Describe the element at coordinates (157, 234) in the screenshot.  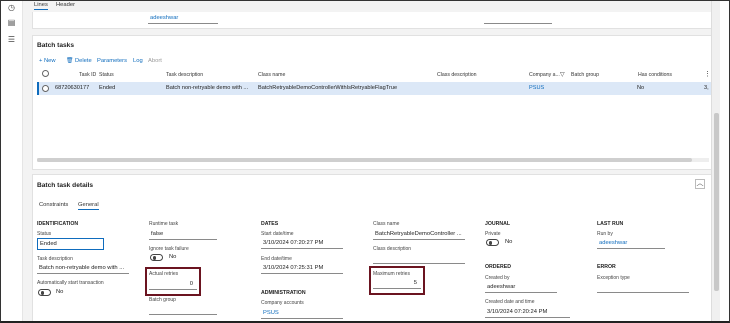
I see `runtime-task-value: false` at that location.